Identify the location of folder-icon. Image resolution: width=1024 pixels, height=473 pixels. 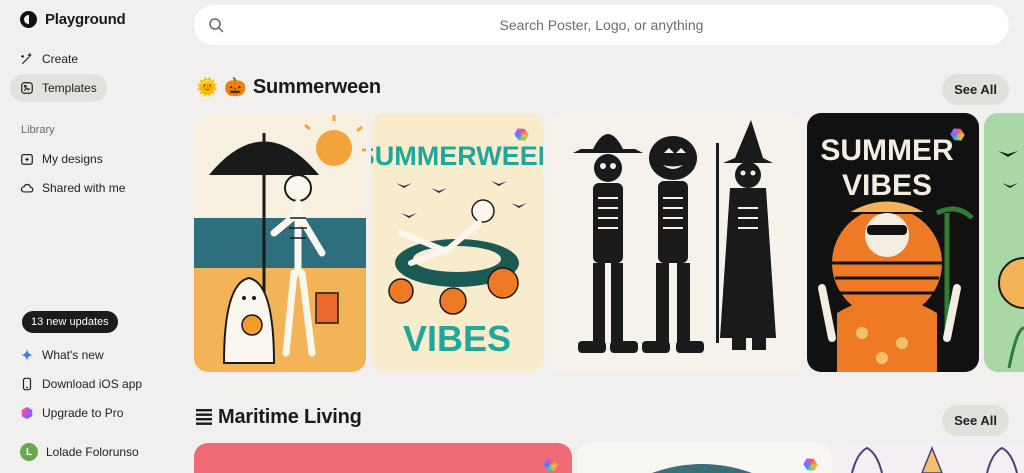
(27, 159).